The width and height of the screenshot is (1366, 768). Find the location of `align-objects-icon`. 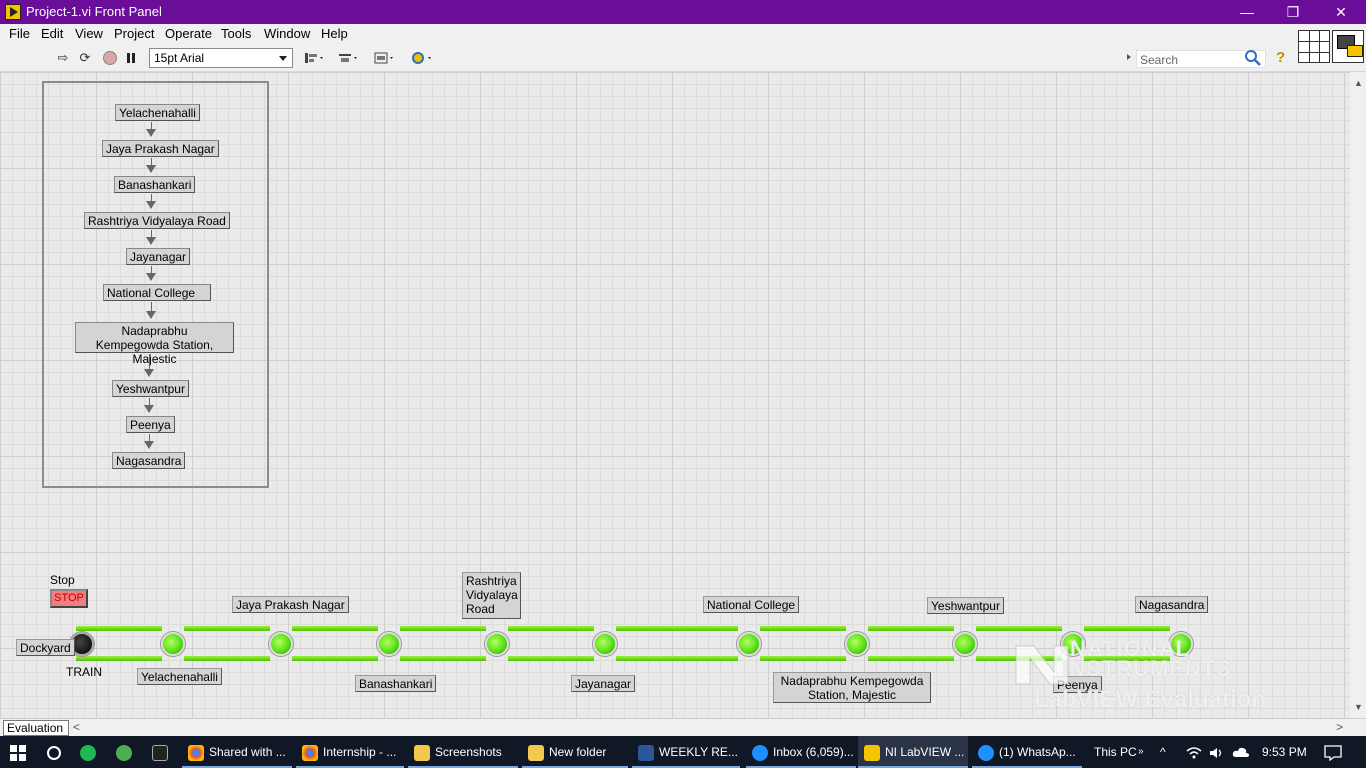

align-objects-icon is located at coordinates (315, 58).